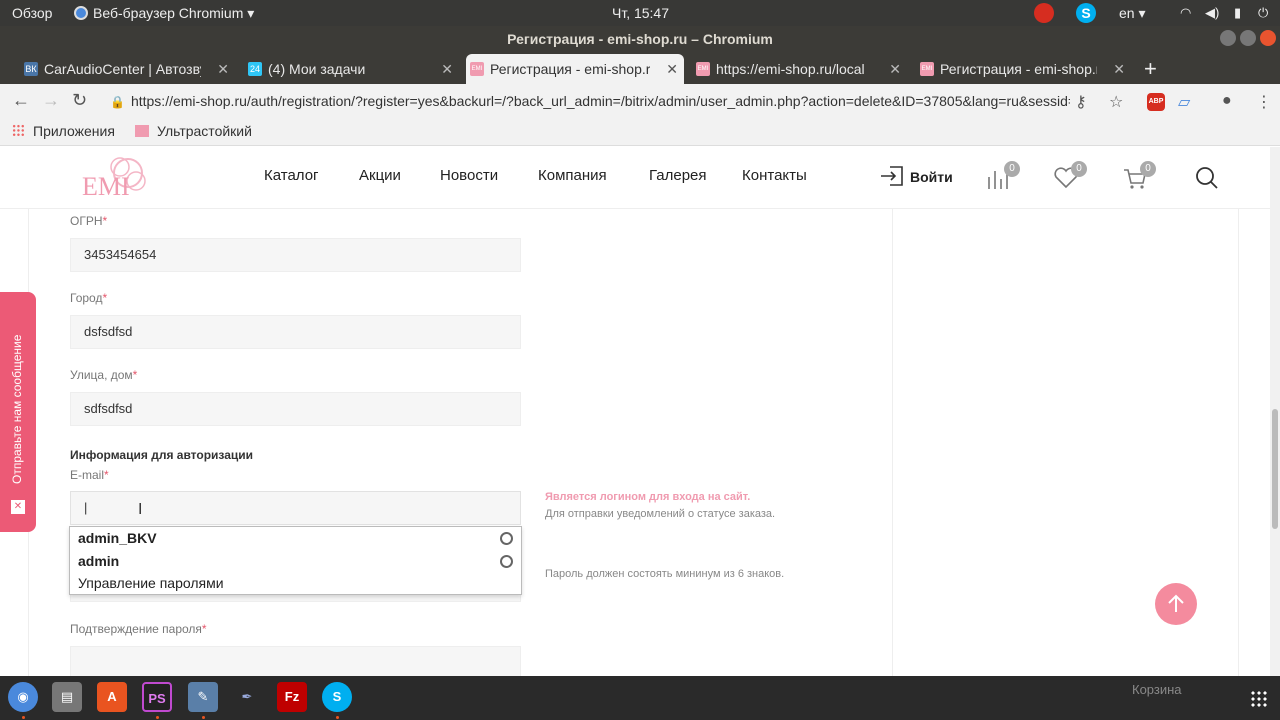 The height and width of the screenshot is (720, 1280). Describe the element at coordinates (151, 583) in the screenshot. I see `manage-passwords-link: Управление паролями` at that location.